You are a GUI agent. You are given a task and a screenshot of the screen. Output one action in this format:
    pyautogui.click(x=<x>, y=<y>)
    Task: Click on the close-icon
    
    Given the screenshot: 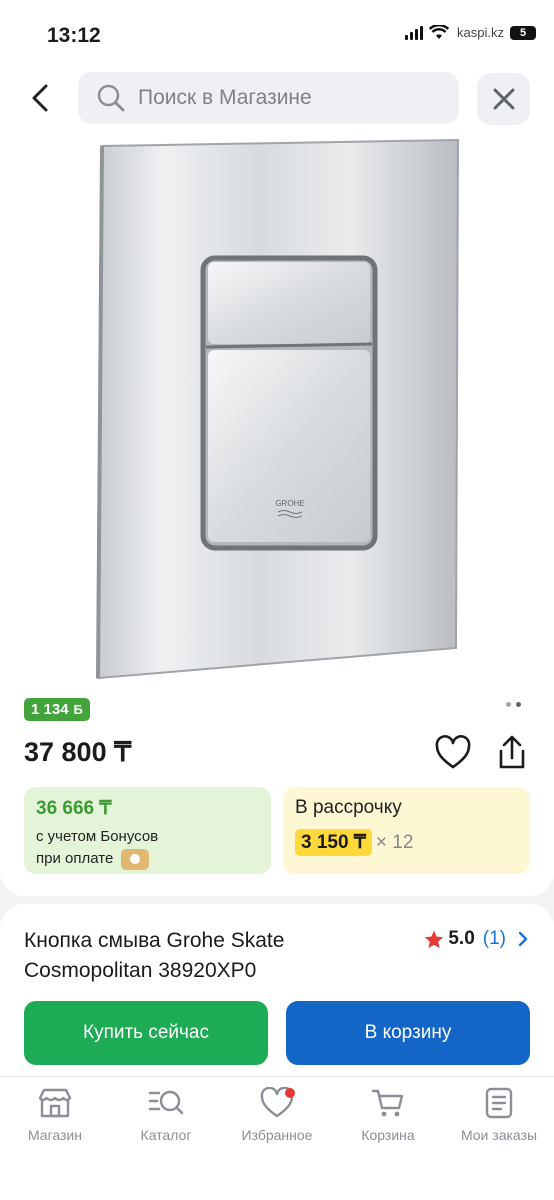 What is the action you would take?
    pyautogui.click(x=503, y=99)
    